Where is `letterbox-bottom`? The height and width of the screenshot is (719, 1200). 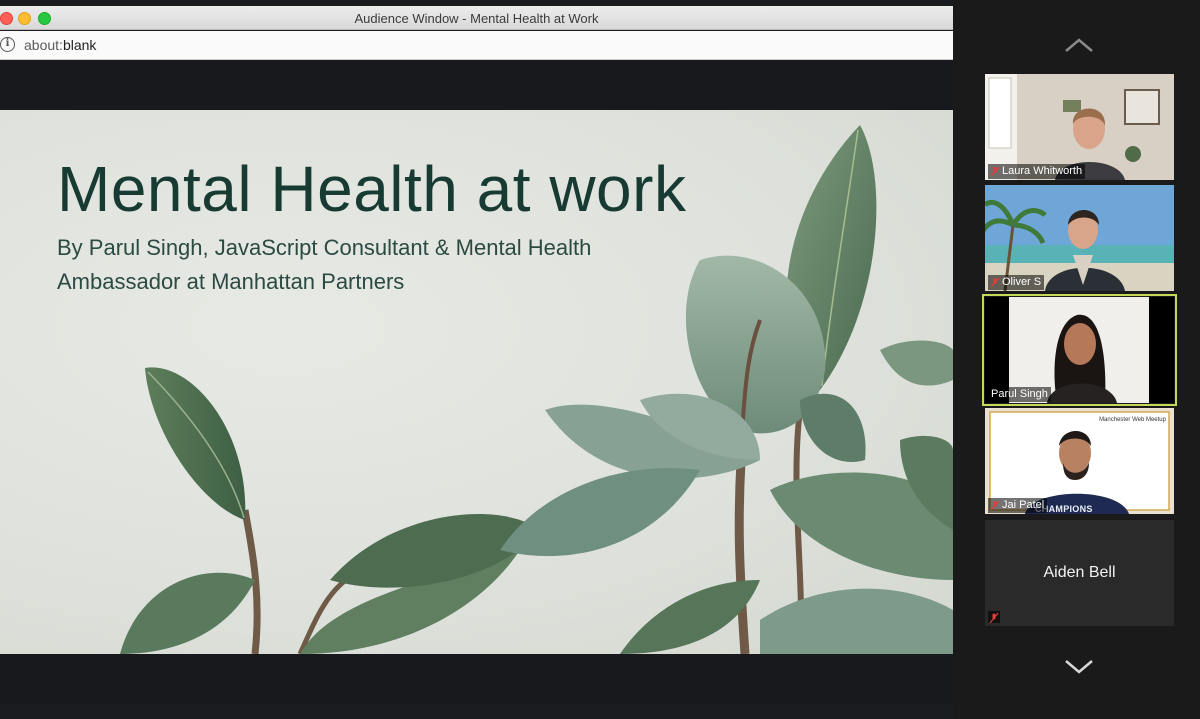 letterbox-bottom is located at coordinates (476, 679).